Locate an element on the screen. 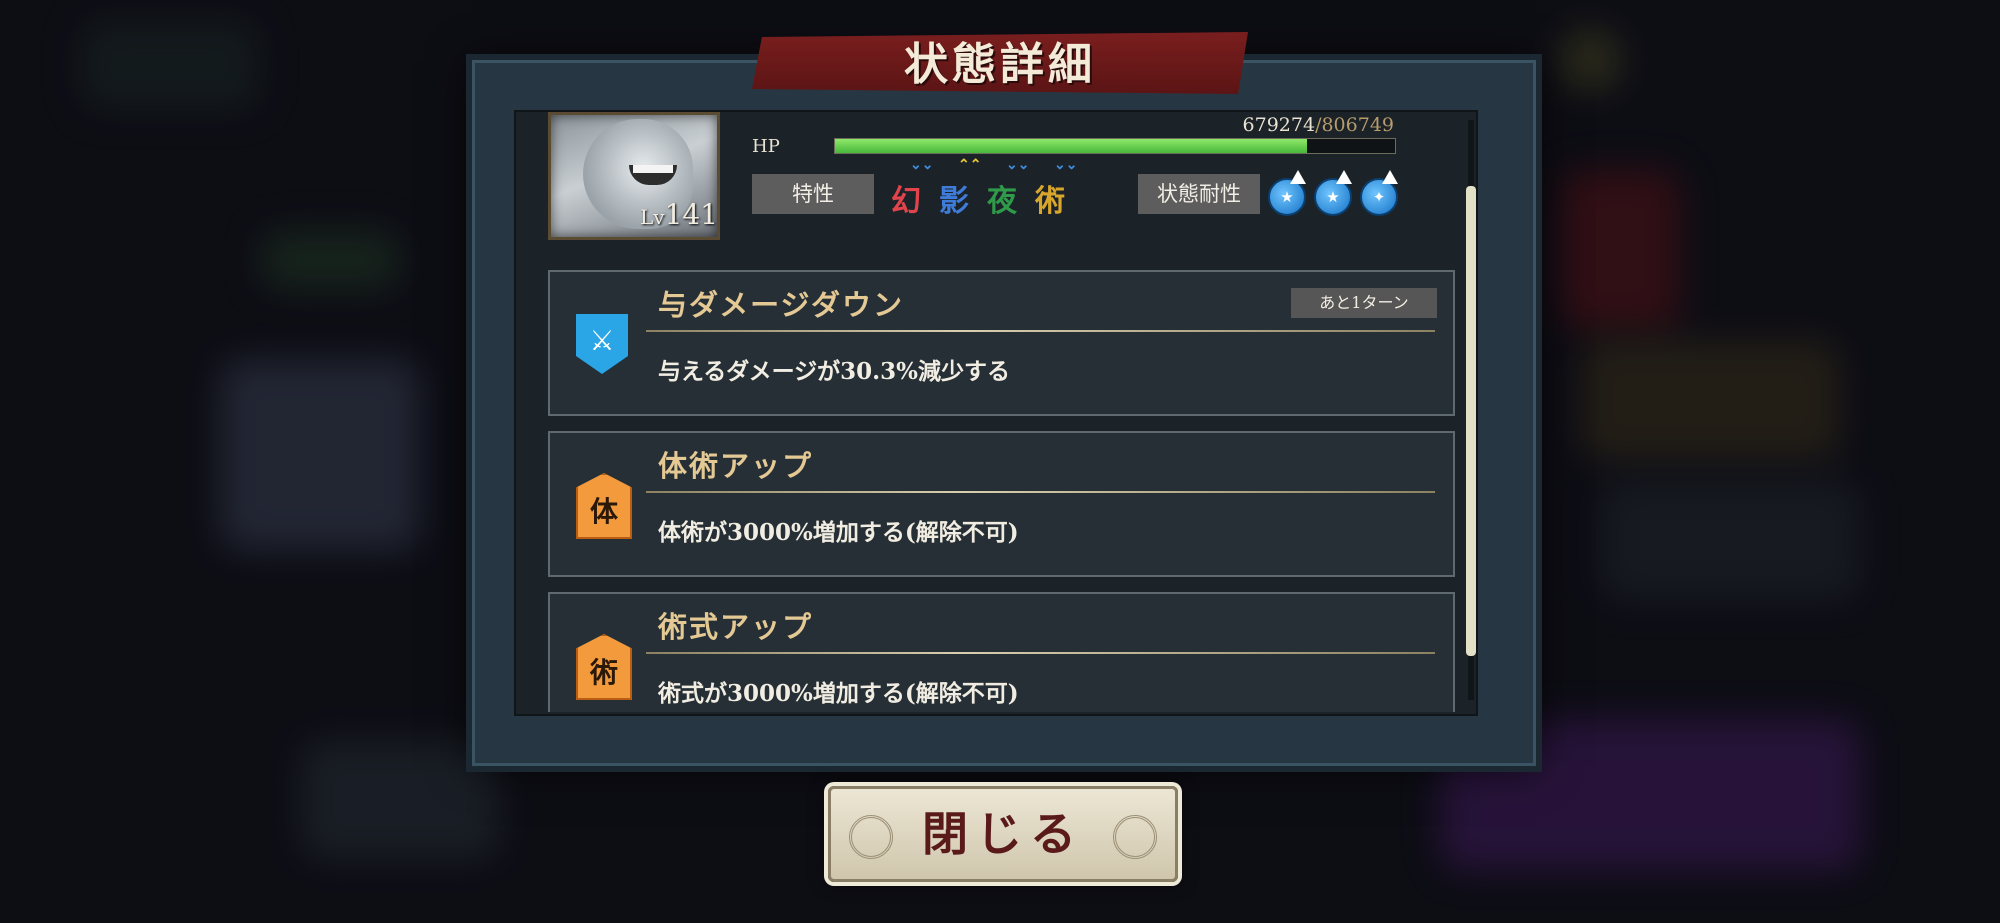 This screenshot has width=2000, height=923. effect-description: 体術が3000%増加する(解除不可) is located at coordinates (838, 532).